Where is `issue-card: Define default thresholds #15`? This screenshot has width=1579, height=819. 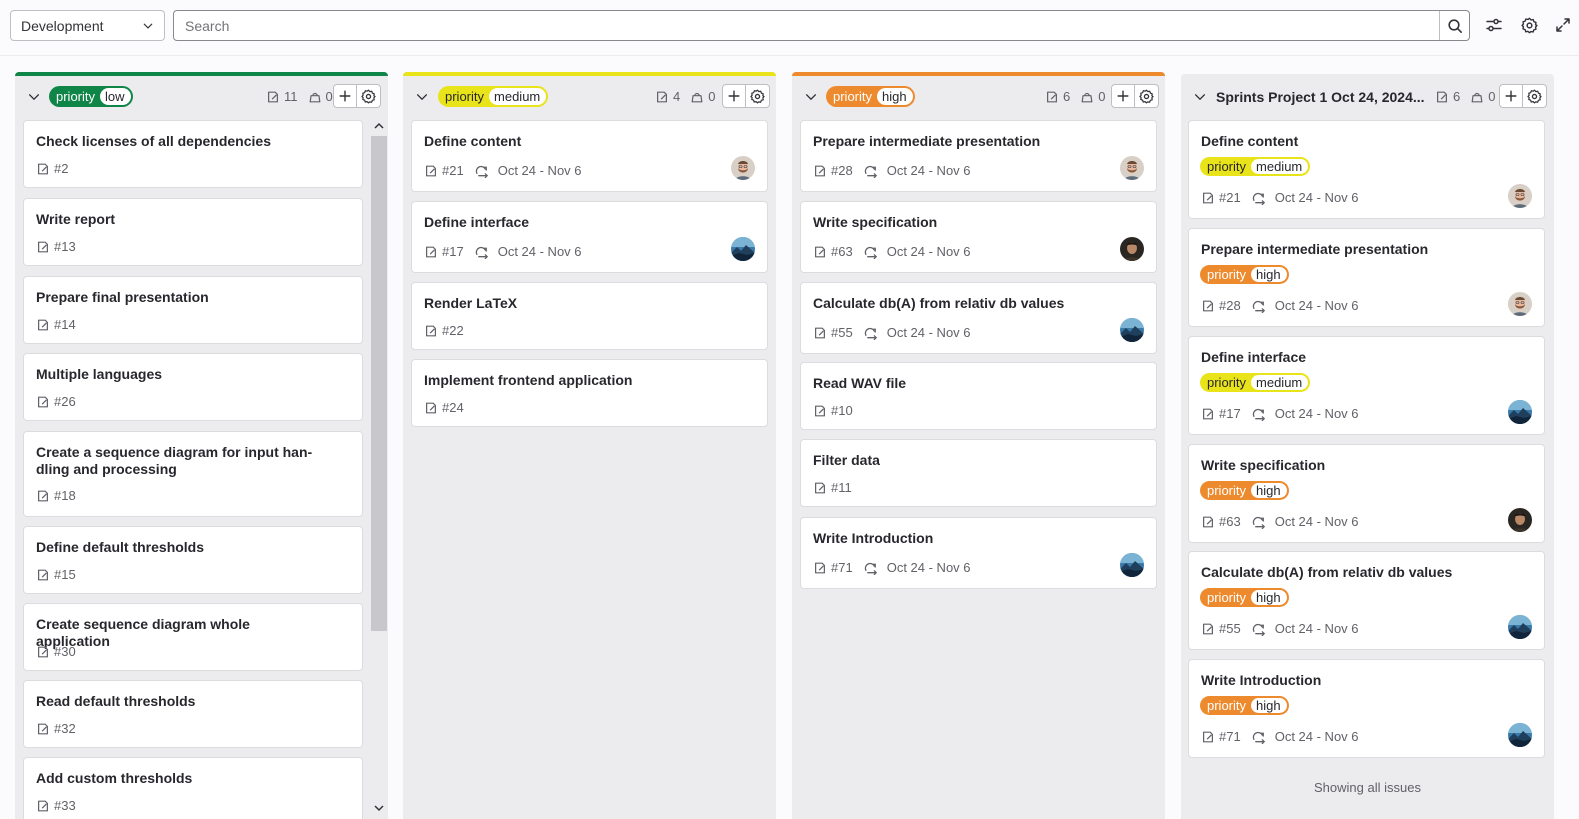 issue-card: Define default thresholds #15 is located at coordinates (193, 560).